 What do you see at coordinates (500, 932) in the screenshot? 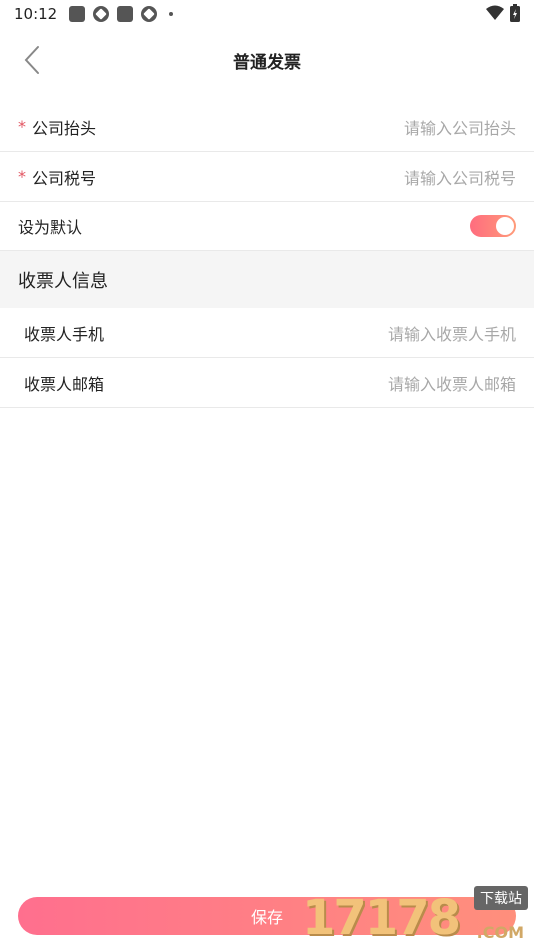
I see `watermark-domain: .COM` at bounding box center [500, 932].